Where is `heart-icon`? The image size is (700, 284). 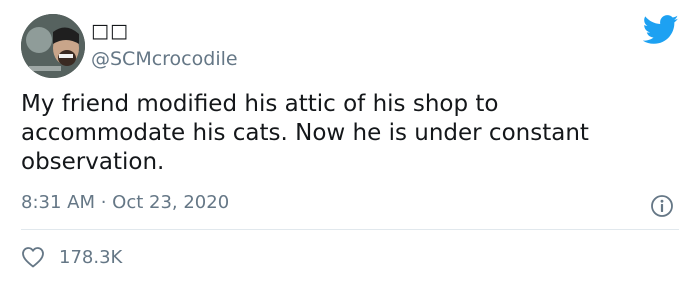
heart-icon is located at coordinates (33, 257).